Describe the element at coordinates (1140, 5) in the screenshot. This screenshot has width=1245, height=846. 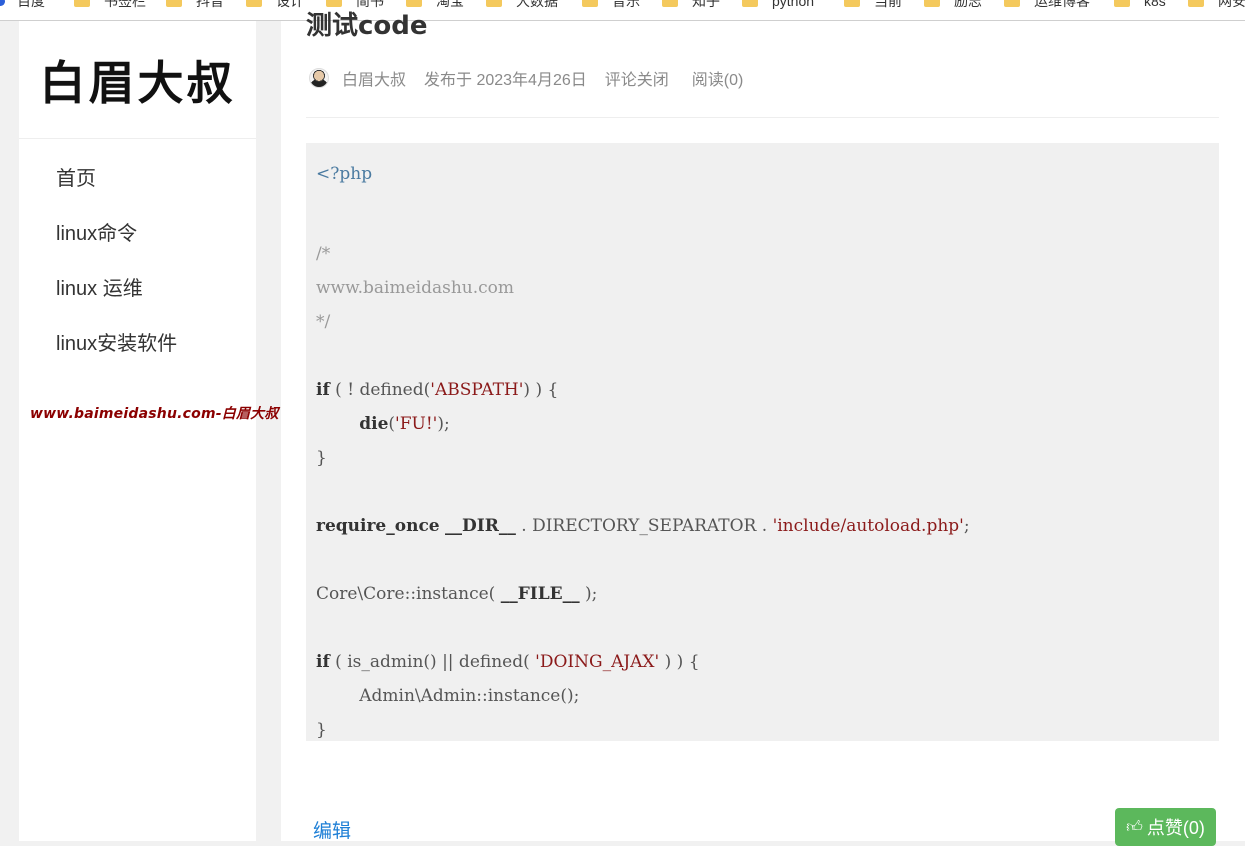
I see `bookmark-folder: k8s` at that location.